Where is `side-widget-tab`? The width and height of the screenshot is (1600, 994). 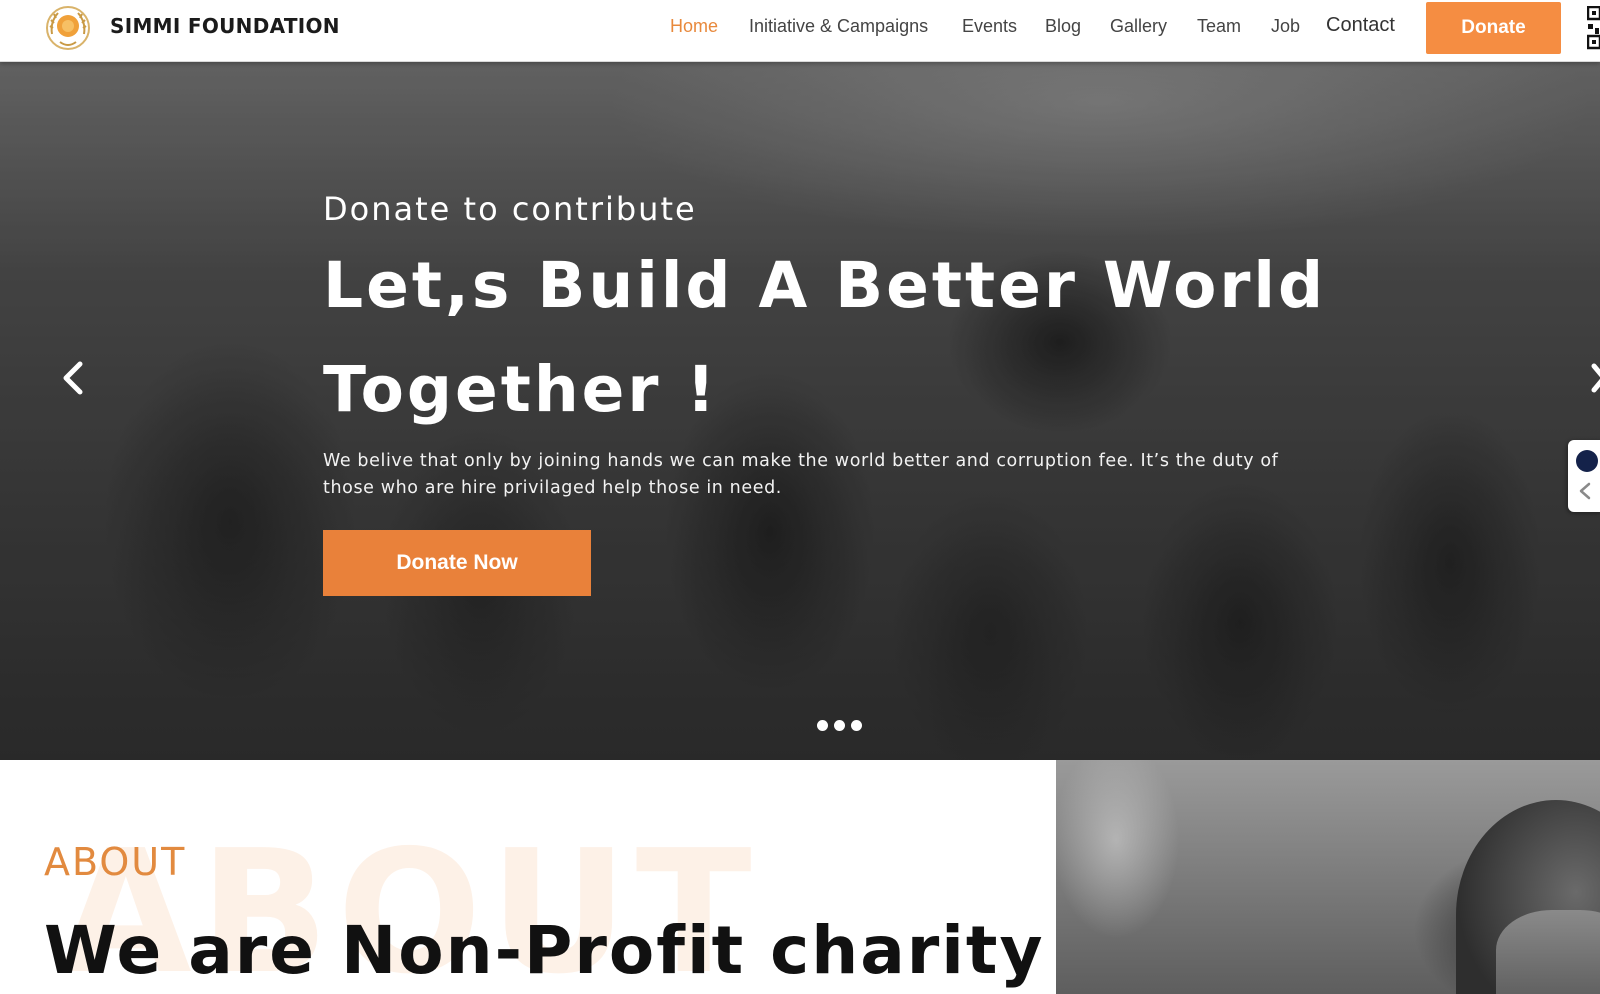 side-widget-tab is located at coordinates (1584, 476).